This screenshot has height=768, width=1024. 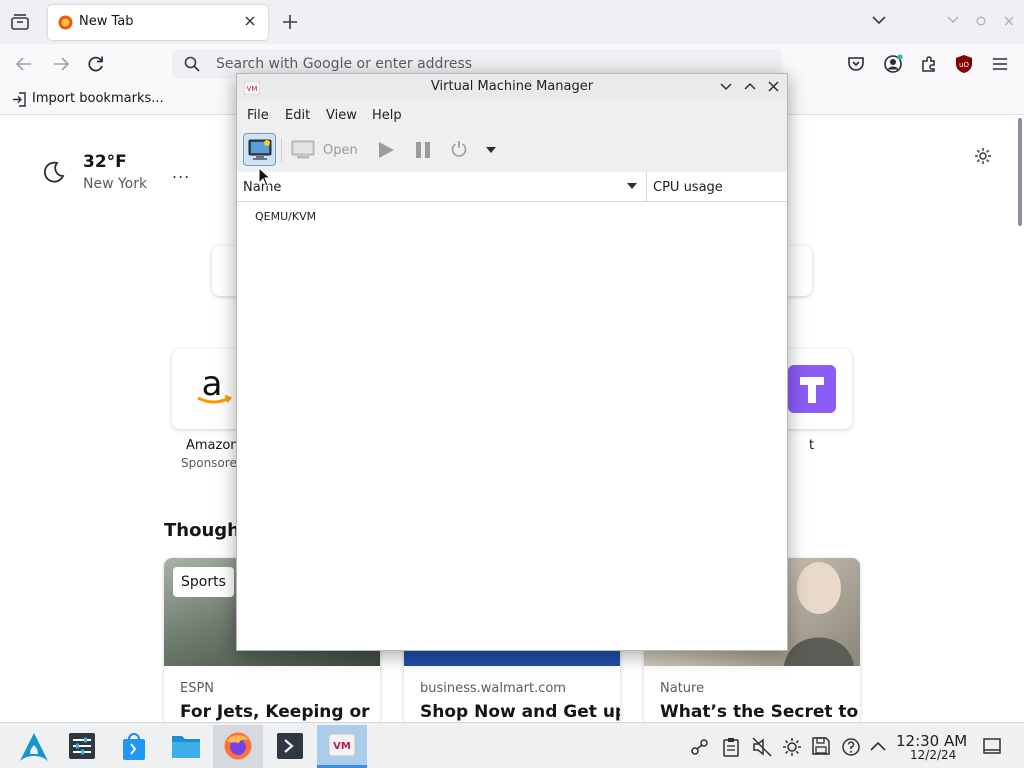 I want to click on taskbar-virt-manager: VM, so click(x=342, y=746).